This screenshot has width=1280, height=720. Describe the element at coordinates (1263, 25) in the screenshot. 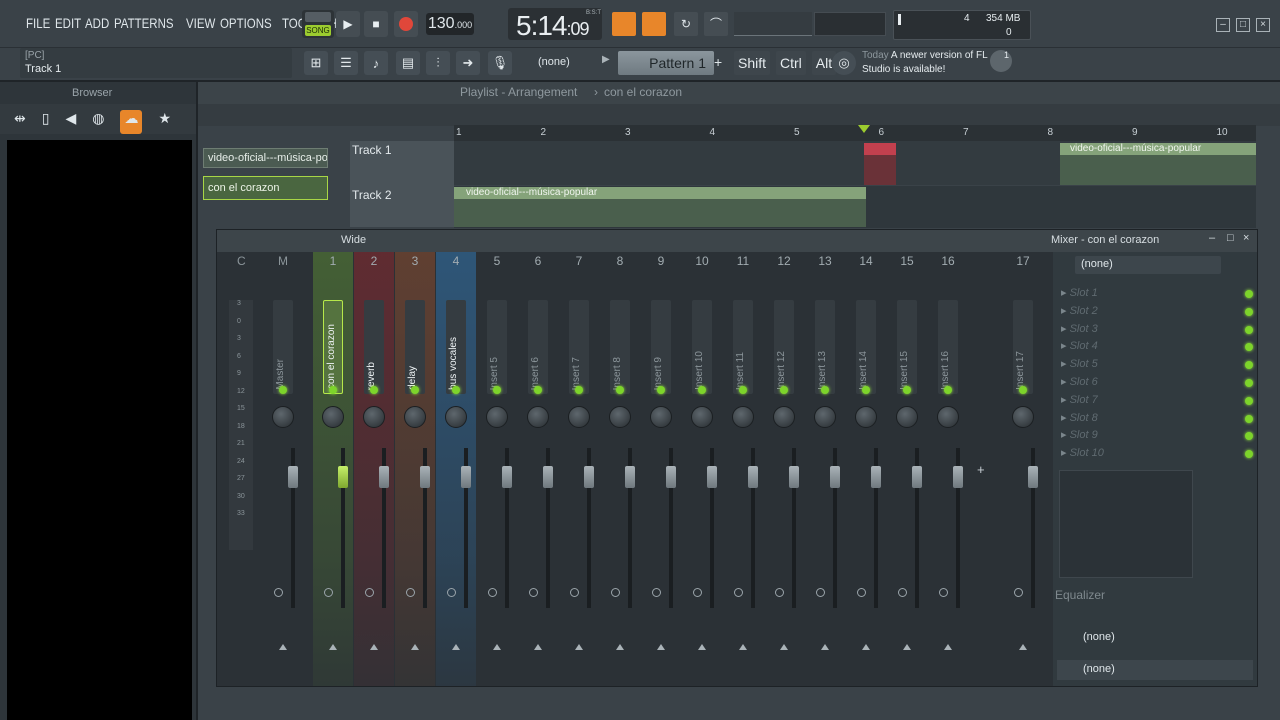

I see `close-button: ×` at that location.